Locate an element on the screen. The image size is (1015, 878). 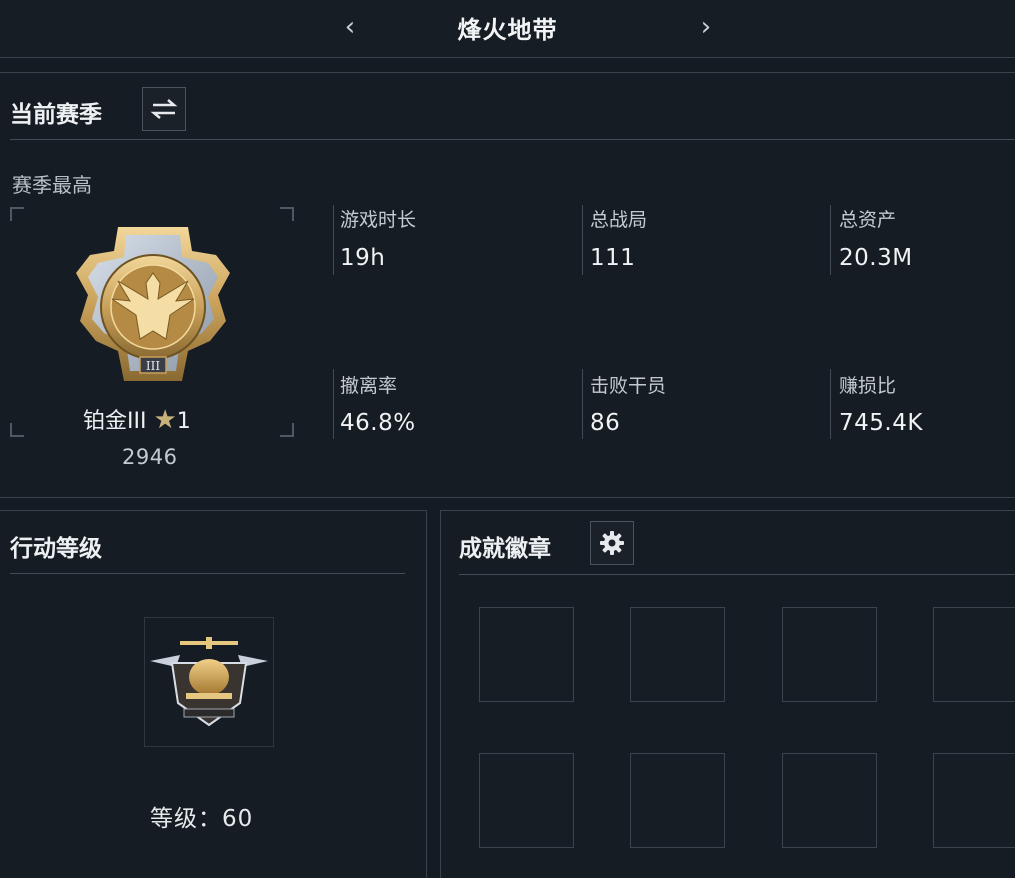
stat-label-matches: 总战局 is located at coordinates (619, 220).